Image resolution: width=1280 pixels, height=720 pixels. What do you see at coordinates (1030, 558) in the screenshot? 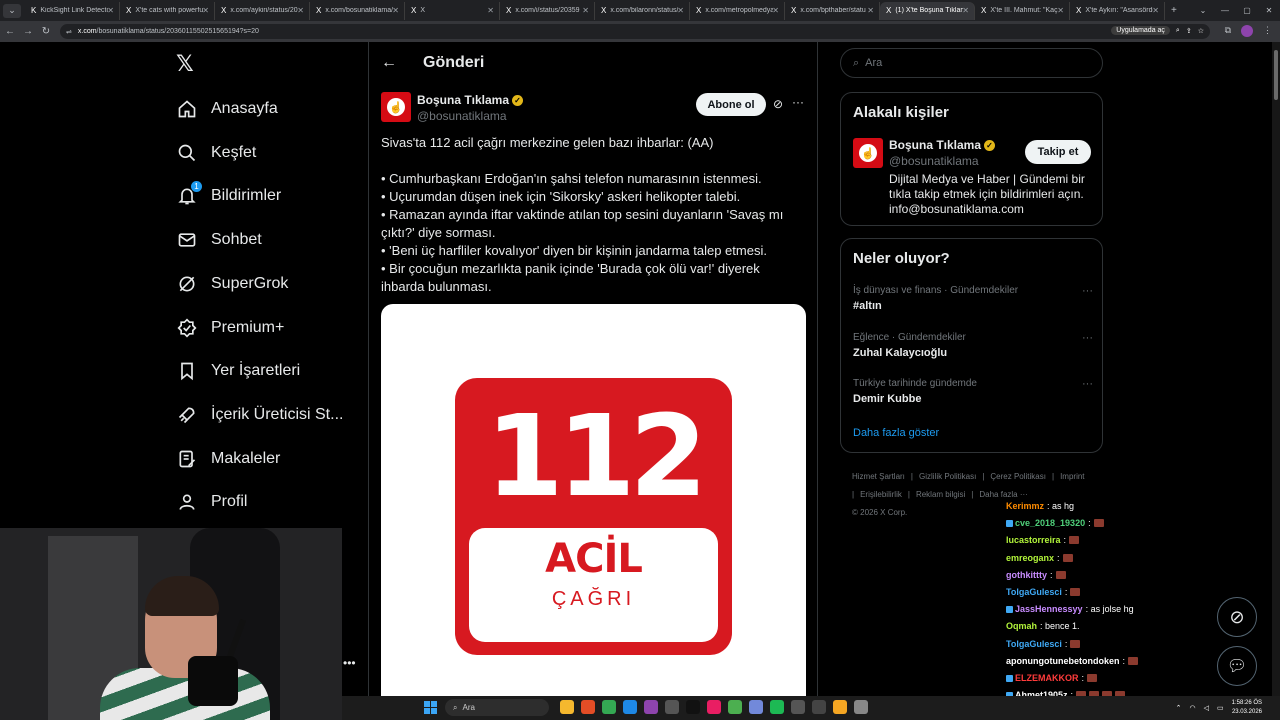
I see `chat-username: emreoganx` at bounding box center [1030, 558].